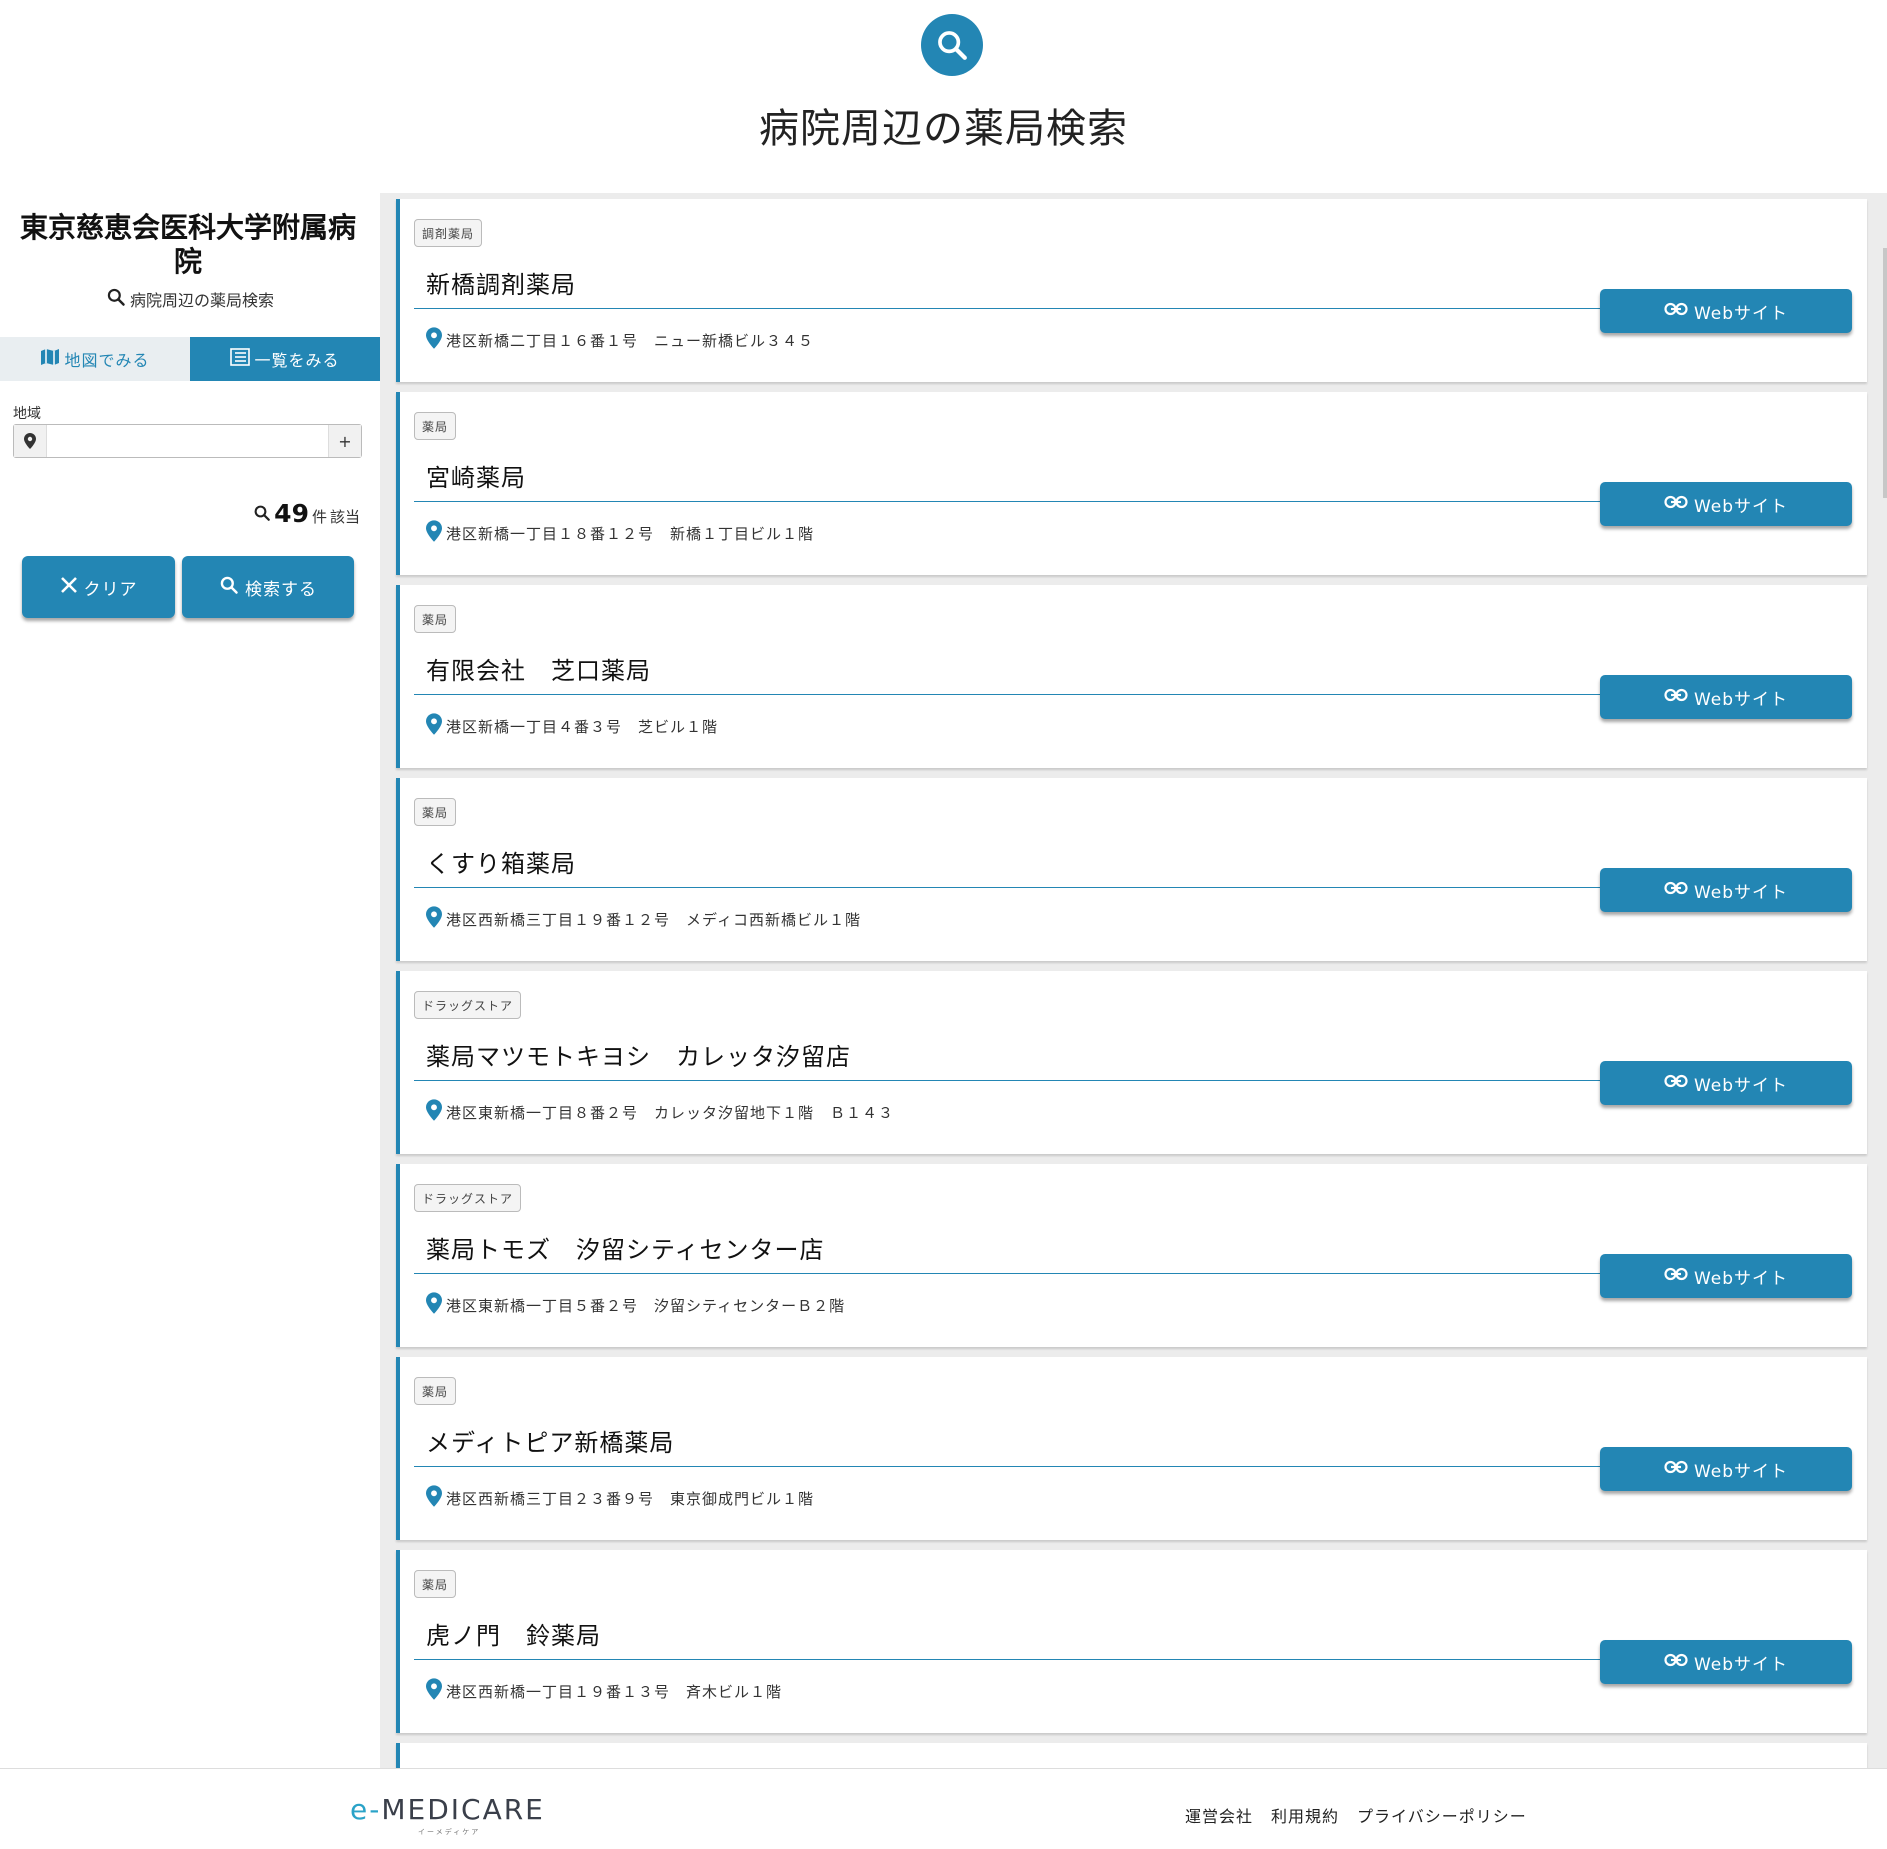 Image resolution: width=1887 pixels, height=1849 pixels. What do you see at coordinates (344, 517) in the screenshot?
I see `result-count-suffix: 該当` at bounding box center [344, 517].